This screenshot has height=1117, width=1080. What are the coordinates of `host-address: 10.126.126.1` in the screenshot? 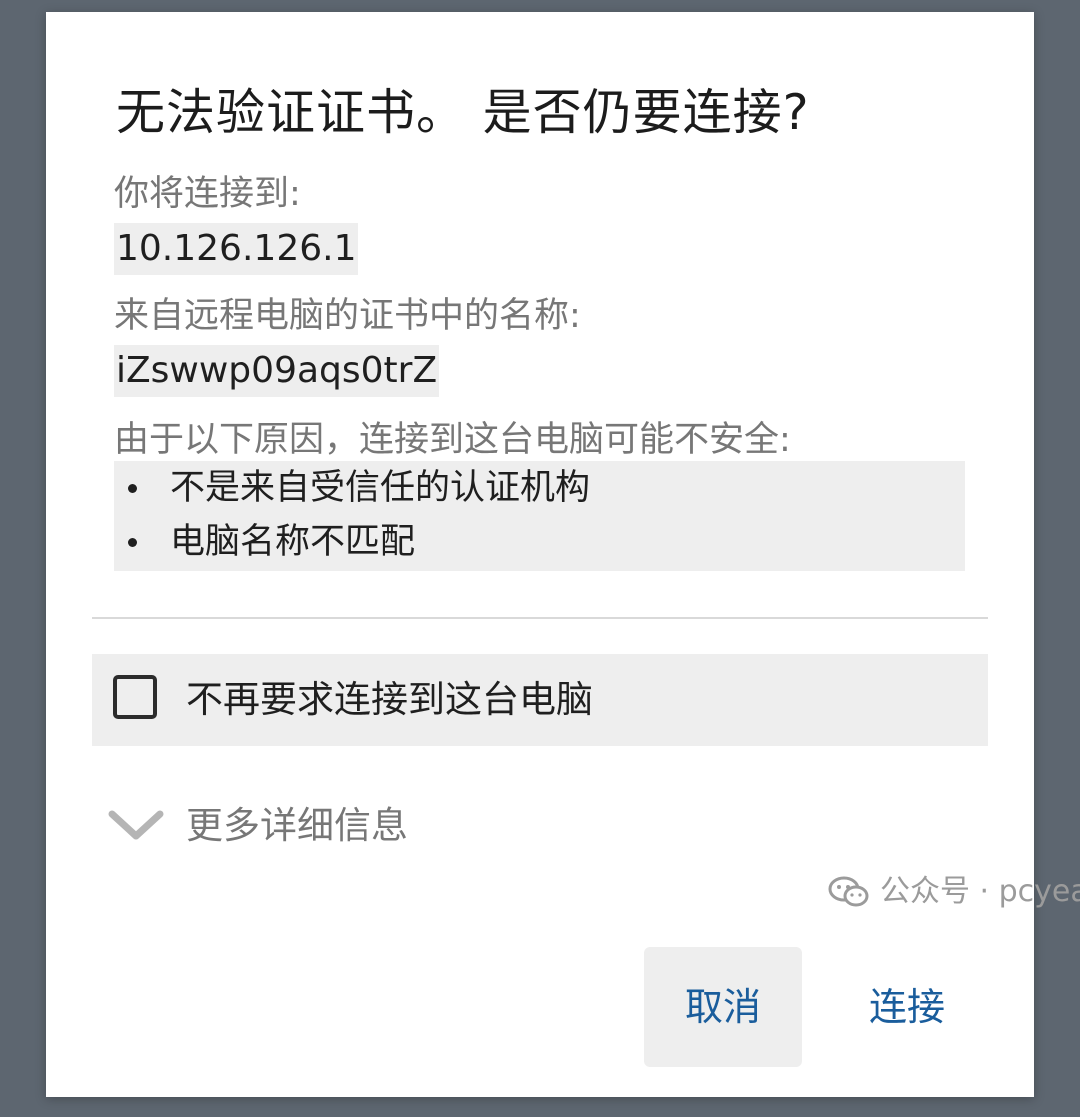 It's located at (236, 249).